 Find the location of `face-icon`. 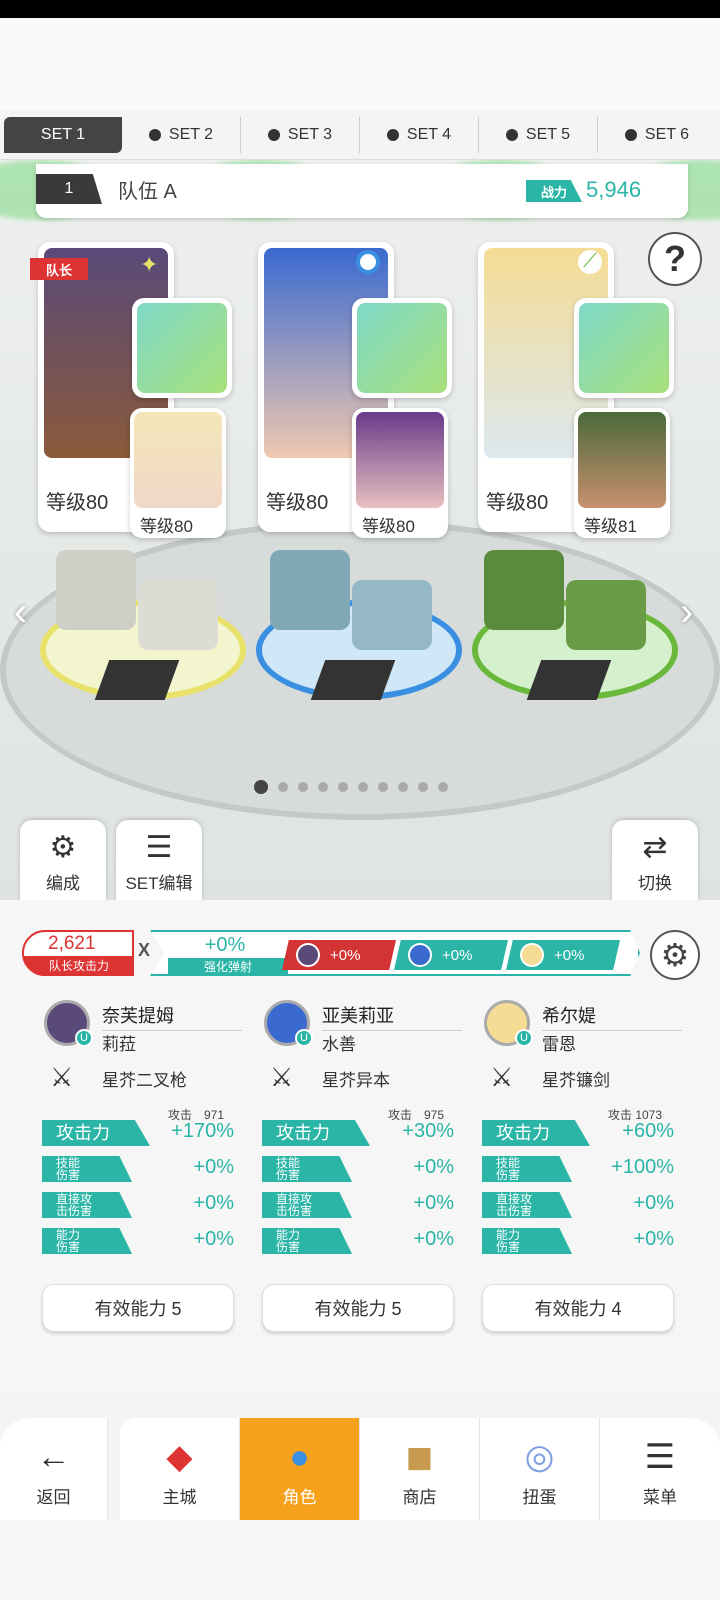

face-icon is located at coordinates (308, 955).